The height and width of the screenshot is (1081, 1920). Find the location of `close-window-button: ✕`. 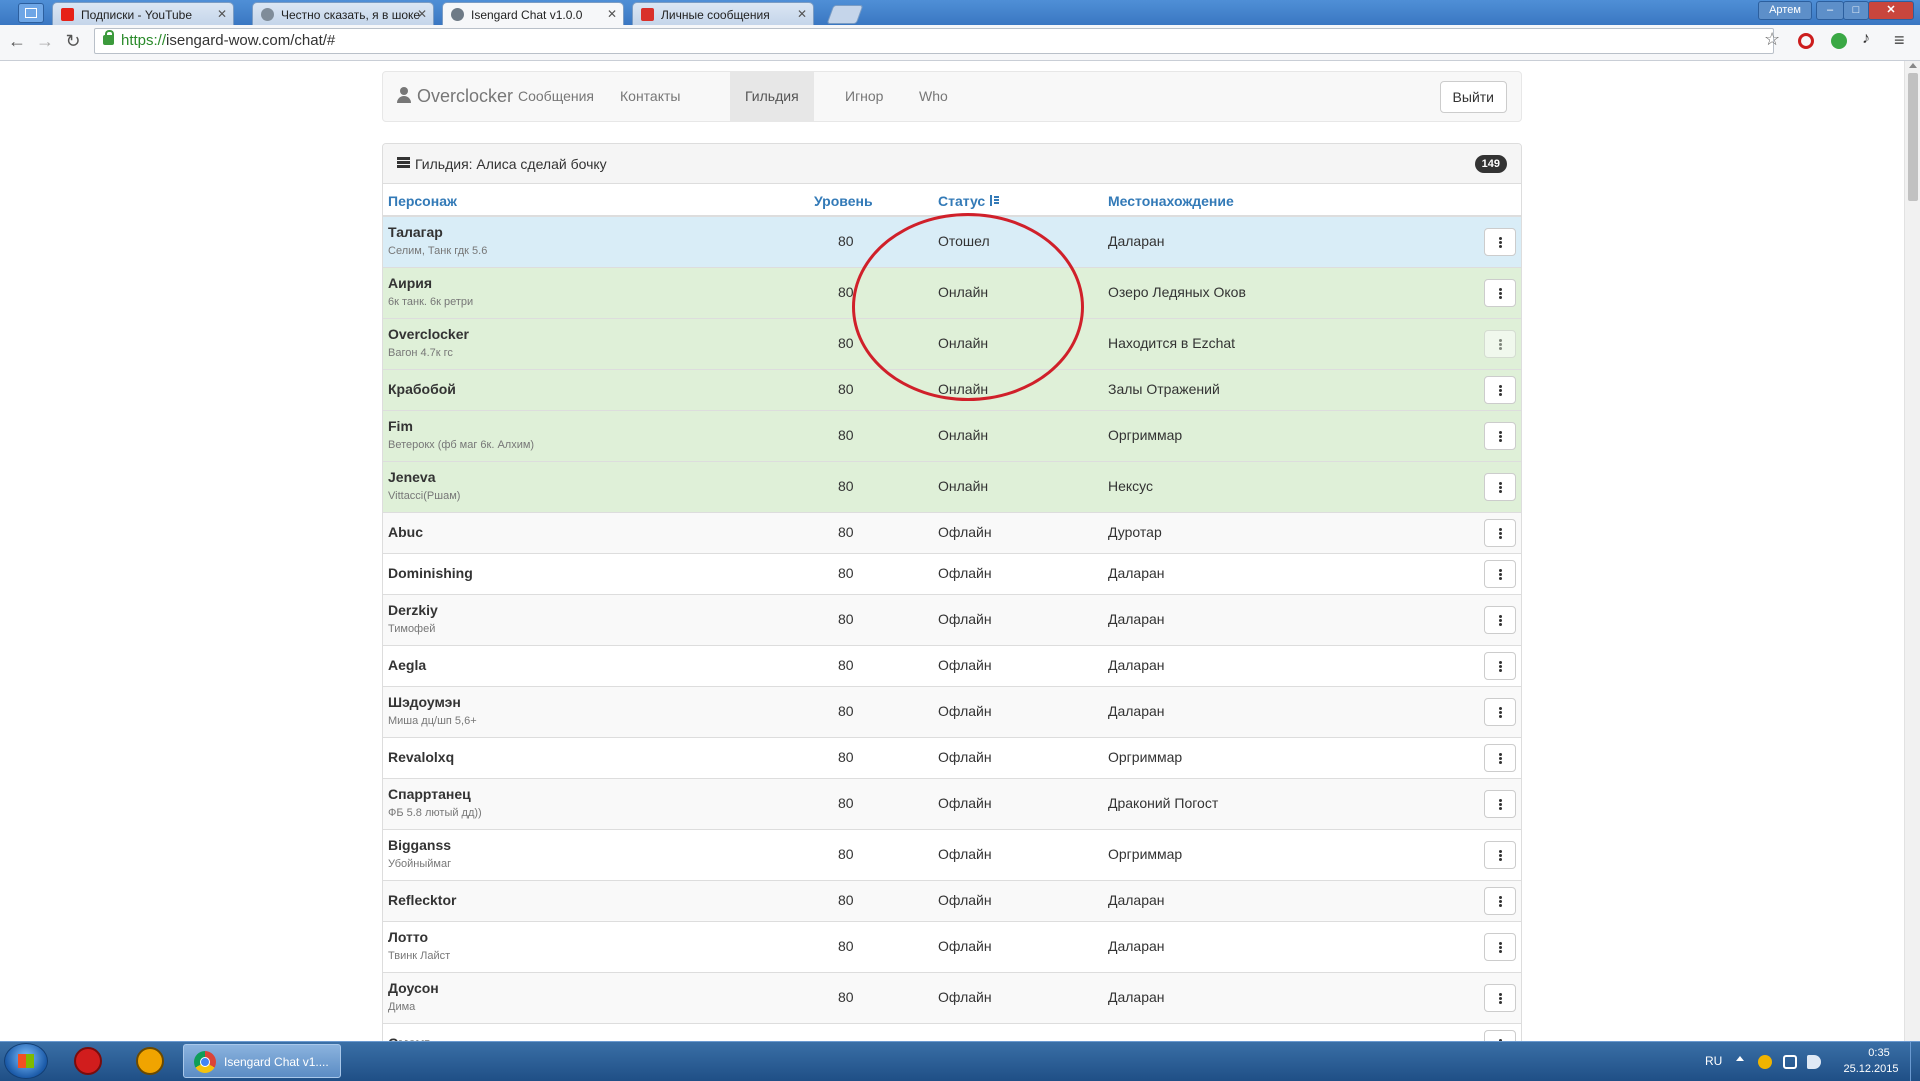

close-window-button: ✕ is located at coordinates (1891, 10).